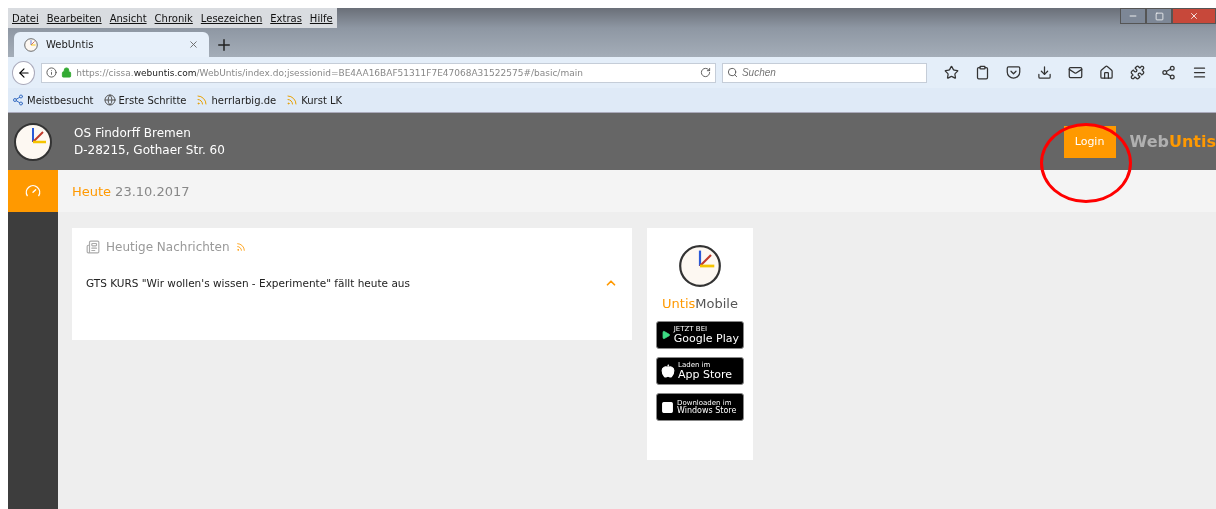 The image size is (1216, 509). I want to click on pocket-icon, so click(1013, 72).